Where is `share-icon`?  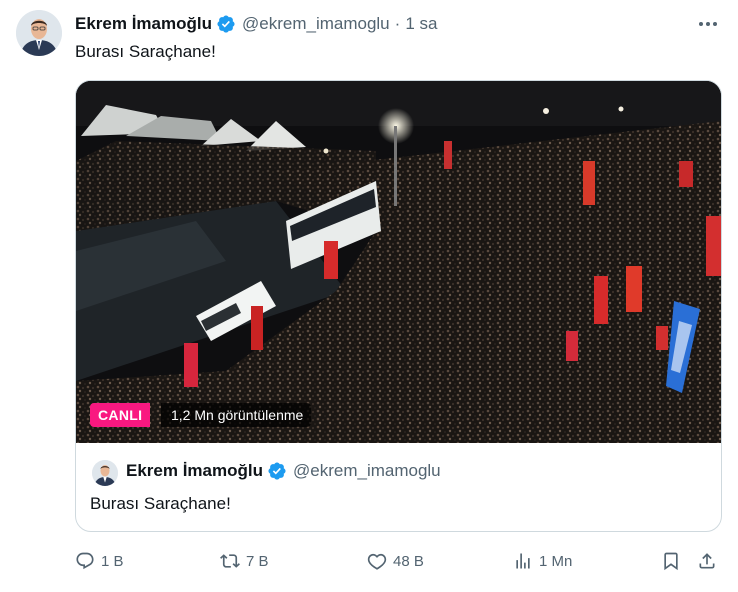
share-icon is located at coordinates (707, 561).